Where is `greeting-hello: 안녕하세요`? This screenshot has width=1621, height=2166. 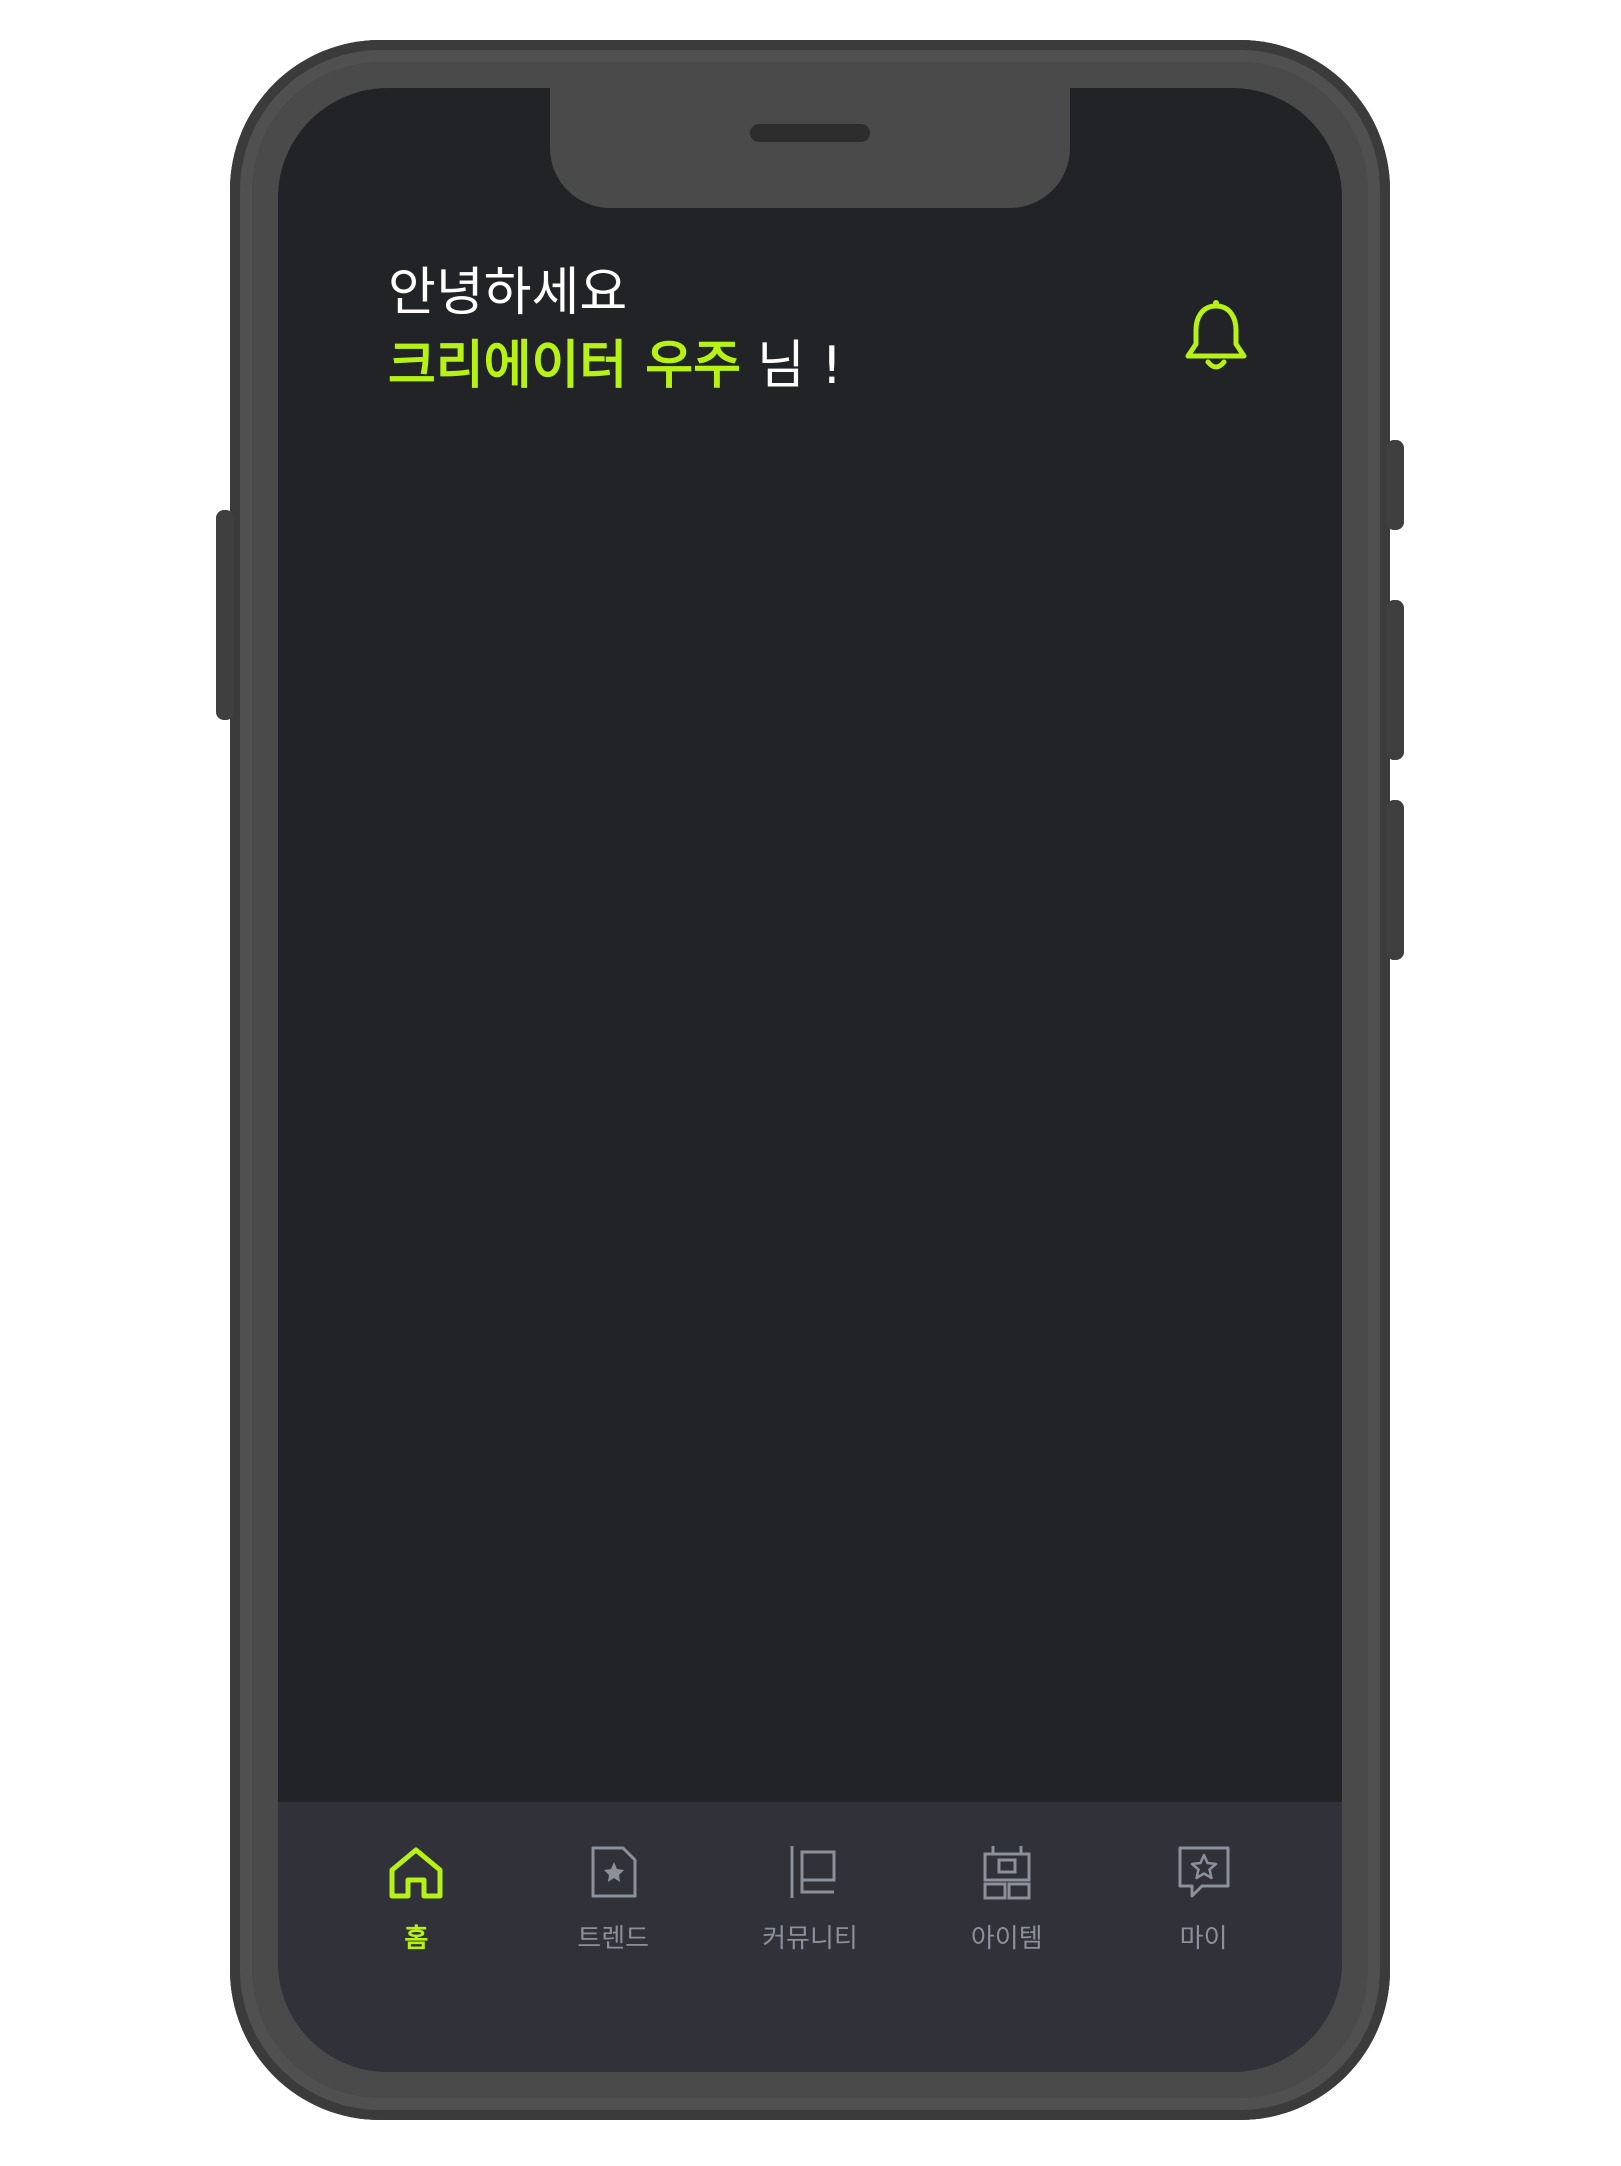 greeting-hello: 안녕하세요 is located at coordinates (508, 293).